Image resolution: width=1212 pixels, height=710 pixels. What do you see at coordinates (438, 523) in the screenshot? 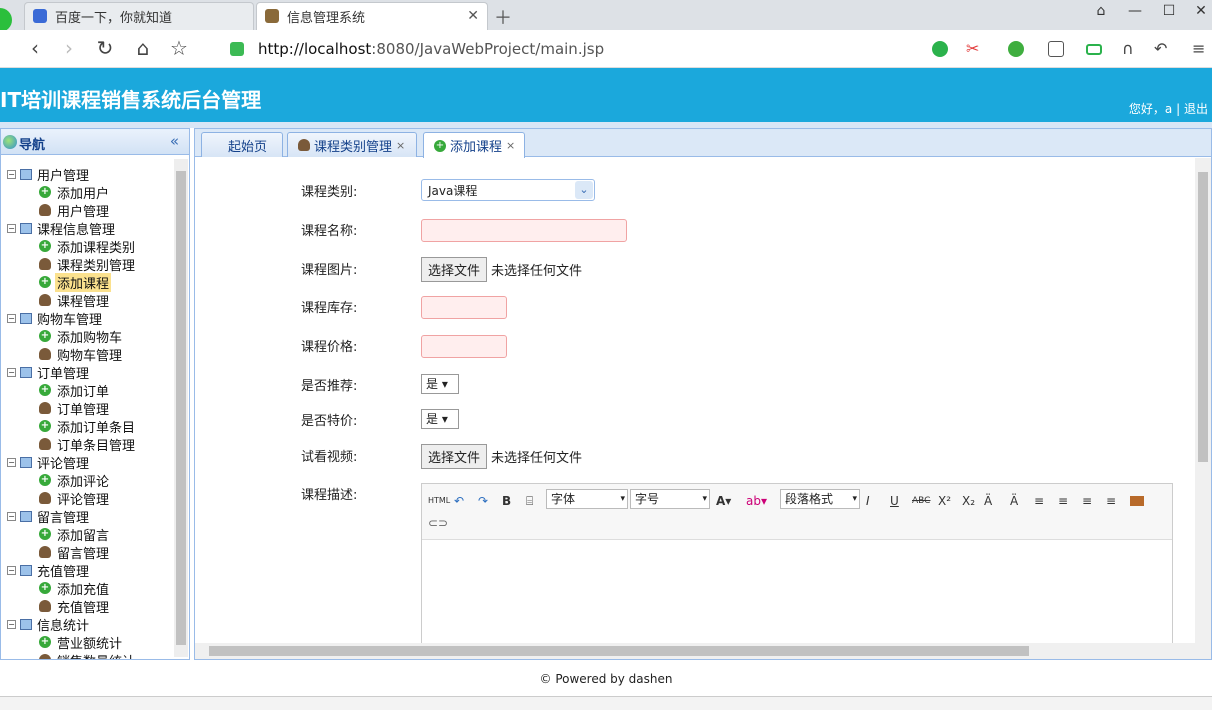
I see `link-icon: ⊂⊃` at bounding box center [438, 523].